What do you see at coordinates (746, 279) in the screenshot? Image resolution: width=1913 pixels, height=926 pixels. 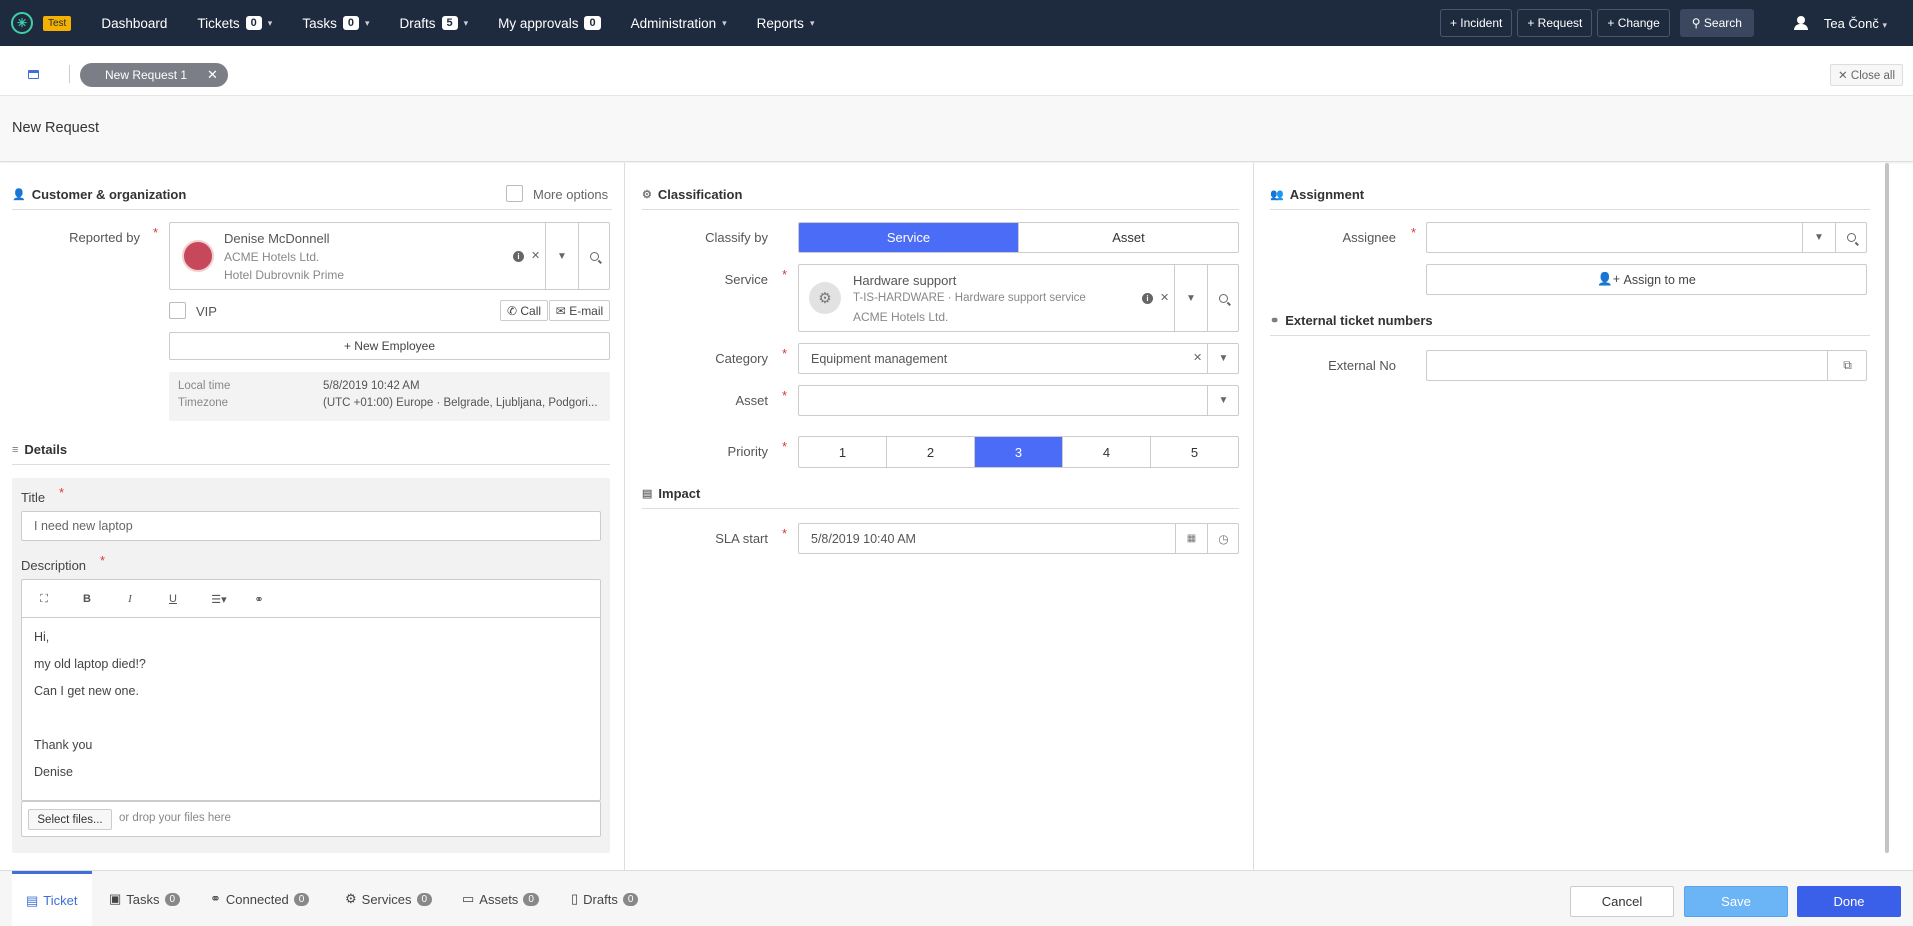 I see `service-label: Service` at bounding box center [746, 279].